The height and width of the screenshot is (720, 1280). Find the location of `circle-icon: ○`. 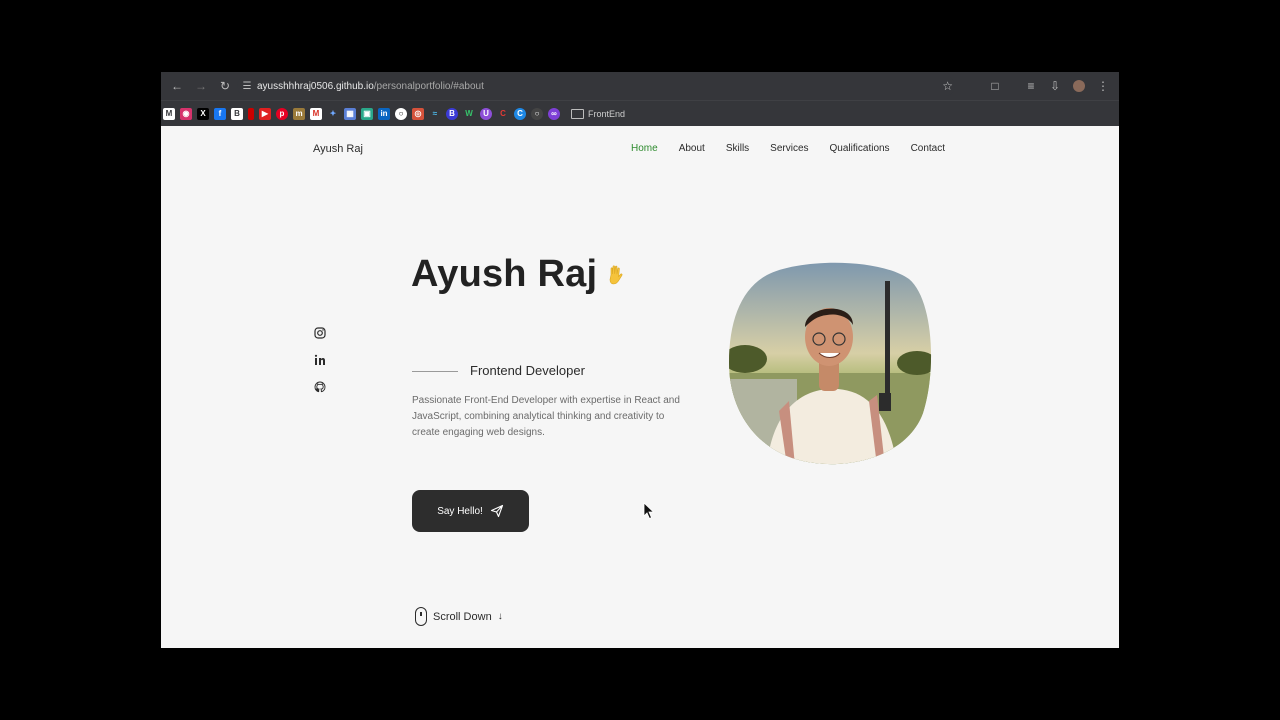

circle-icon: ○ is located at coordinates (537, 114).